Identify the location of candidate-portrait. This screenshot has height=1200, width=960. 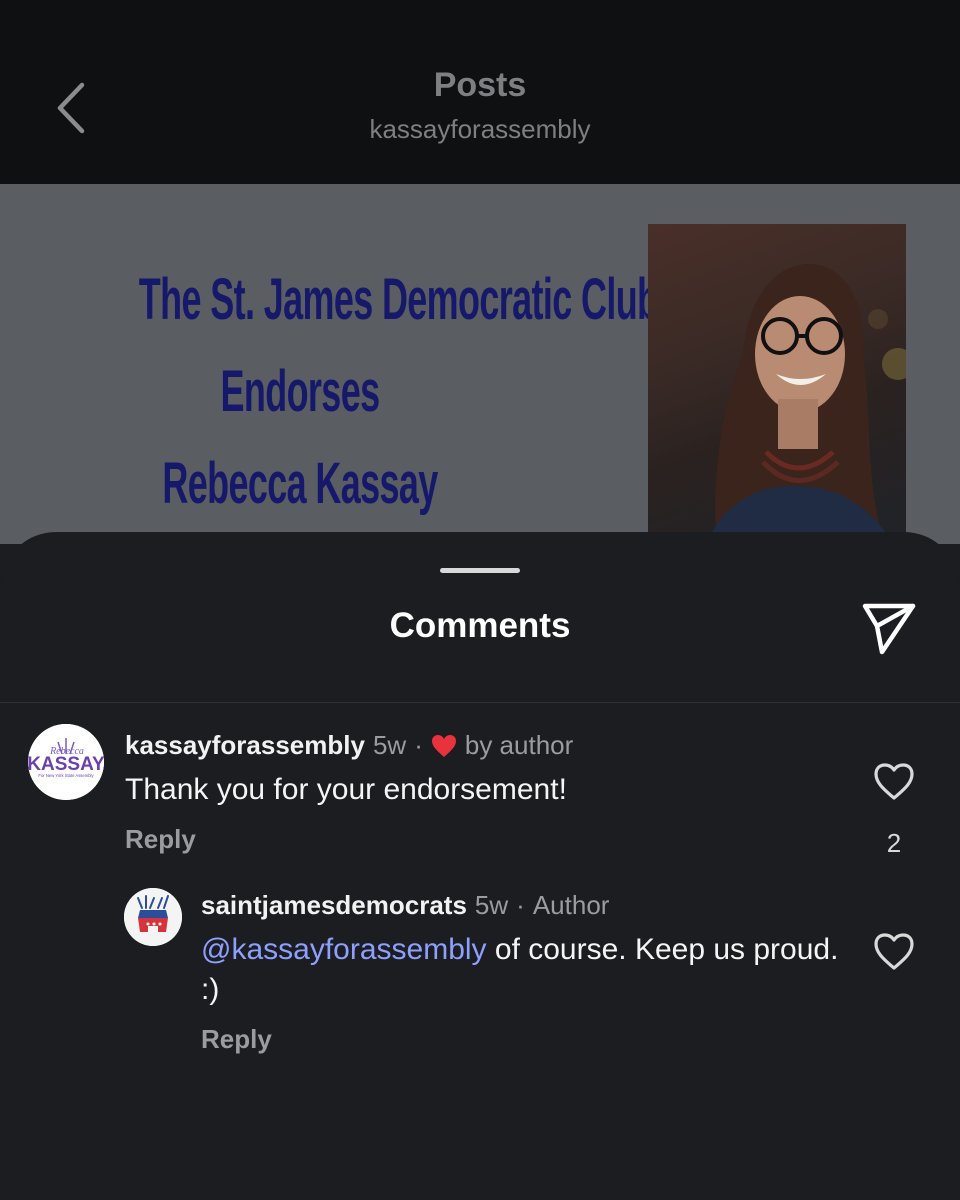
(806, 404).